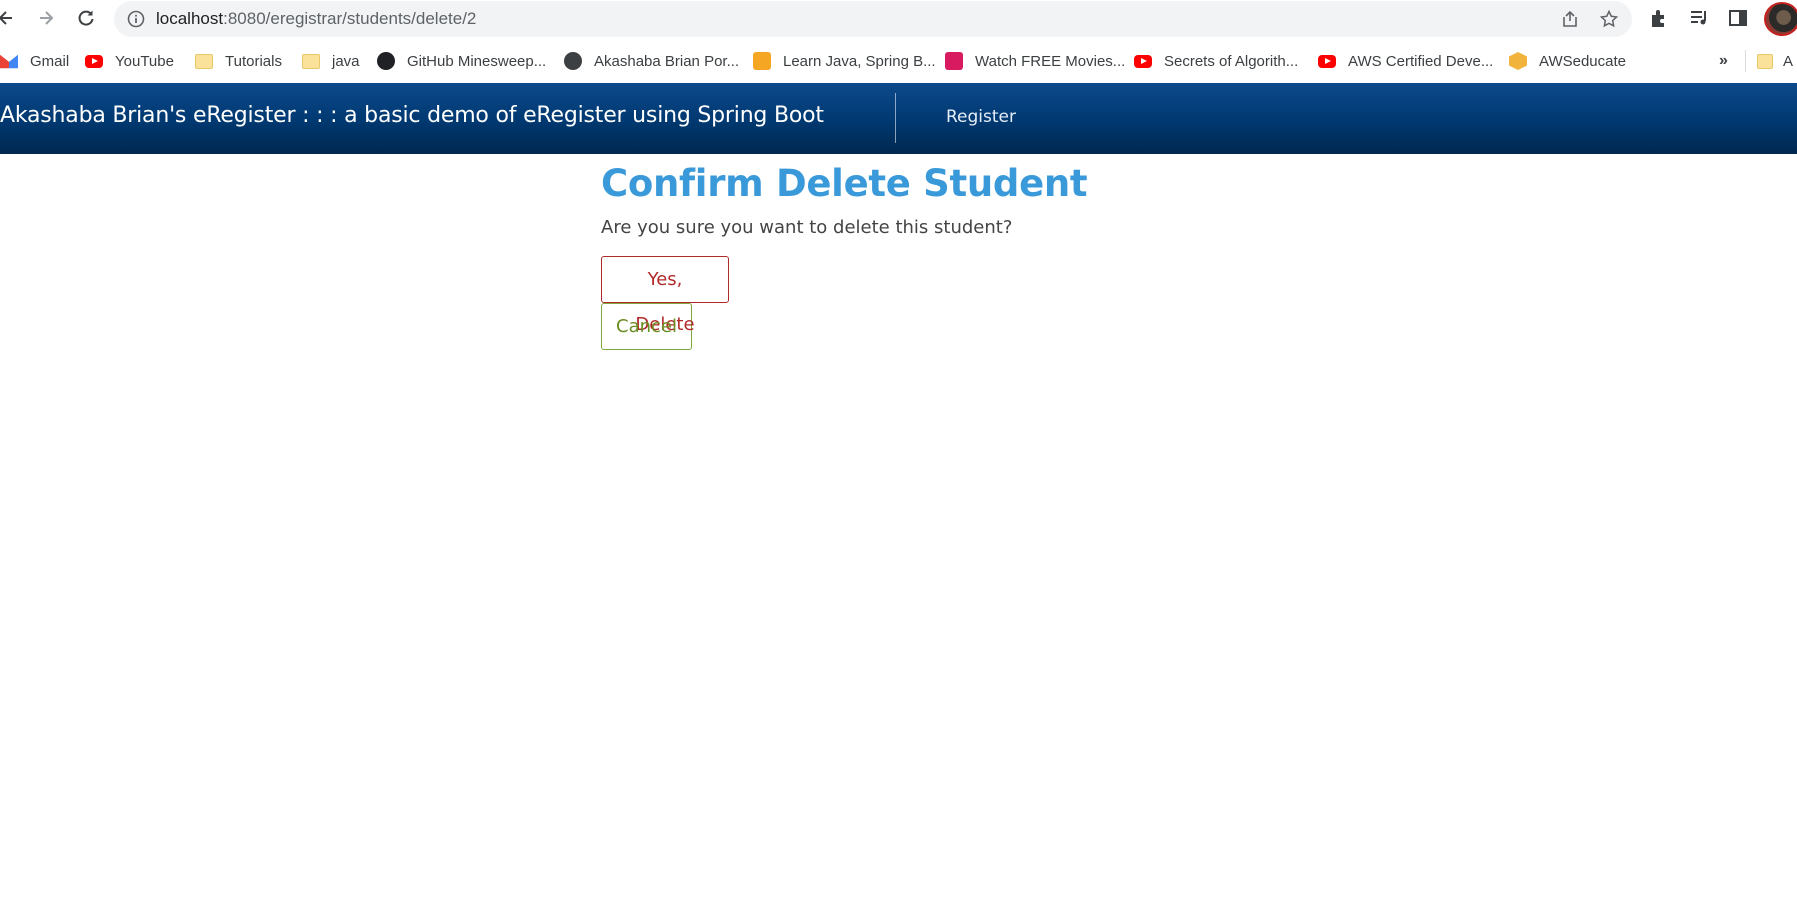 This screenshot has height=916, width=1797. Describe the element at coordinates (6, 18) in the screenshot. I see `arrow-left-icon` at that location.